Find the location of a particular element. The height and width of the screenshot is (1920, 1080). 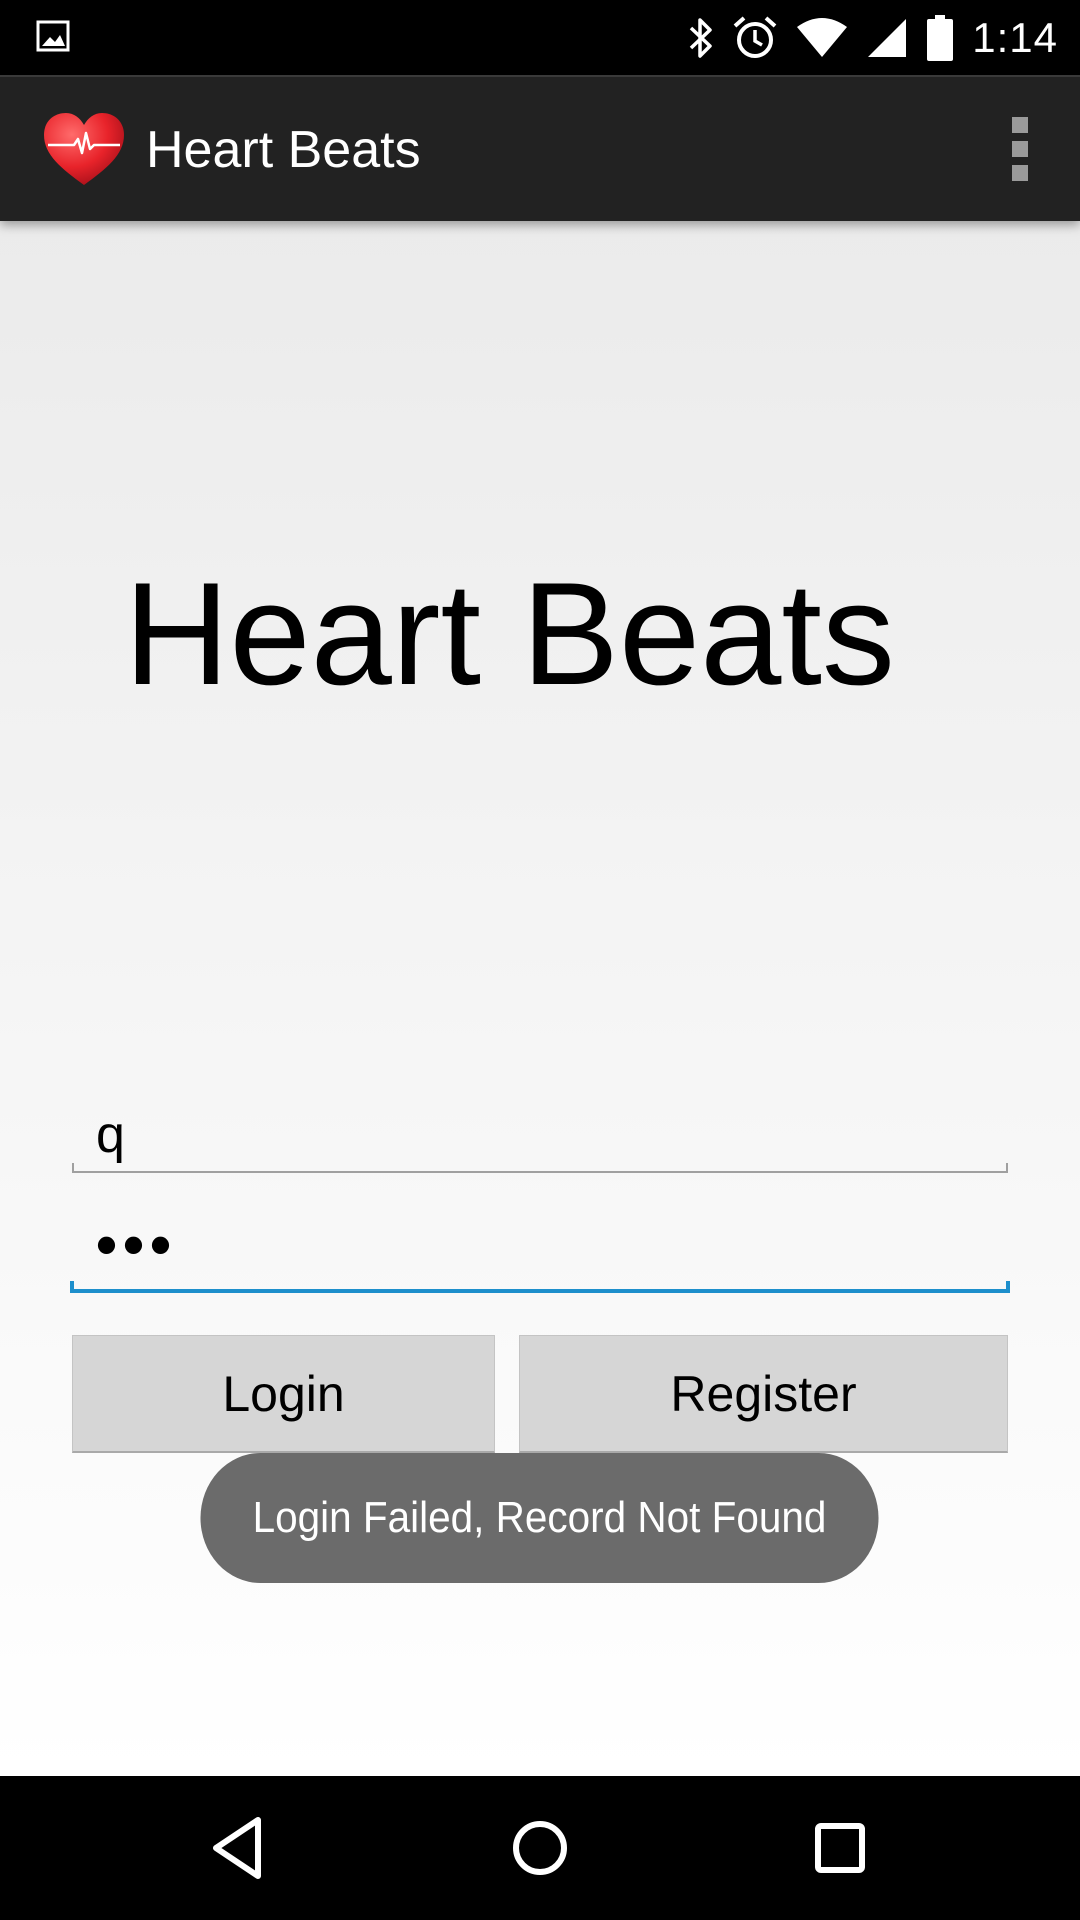

password-value: ••• is located at coordinates (137, 1244).